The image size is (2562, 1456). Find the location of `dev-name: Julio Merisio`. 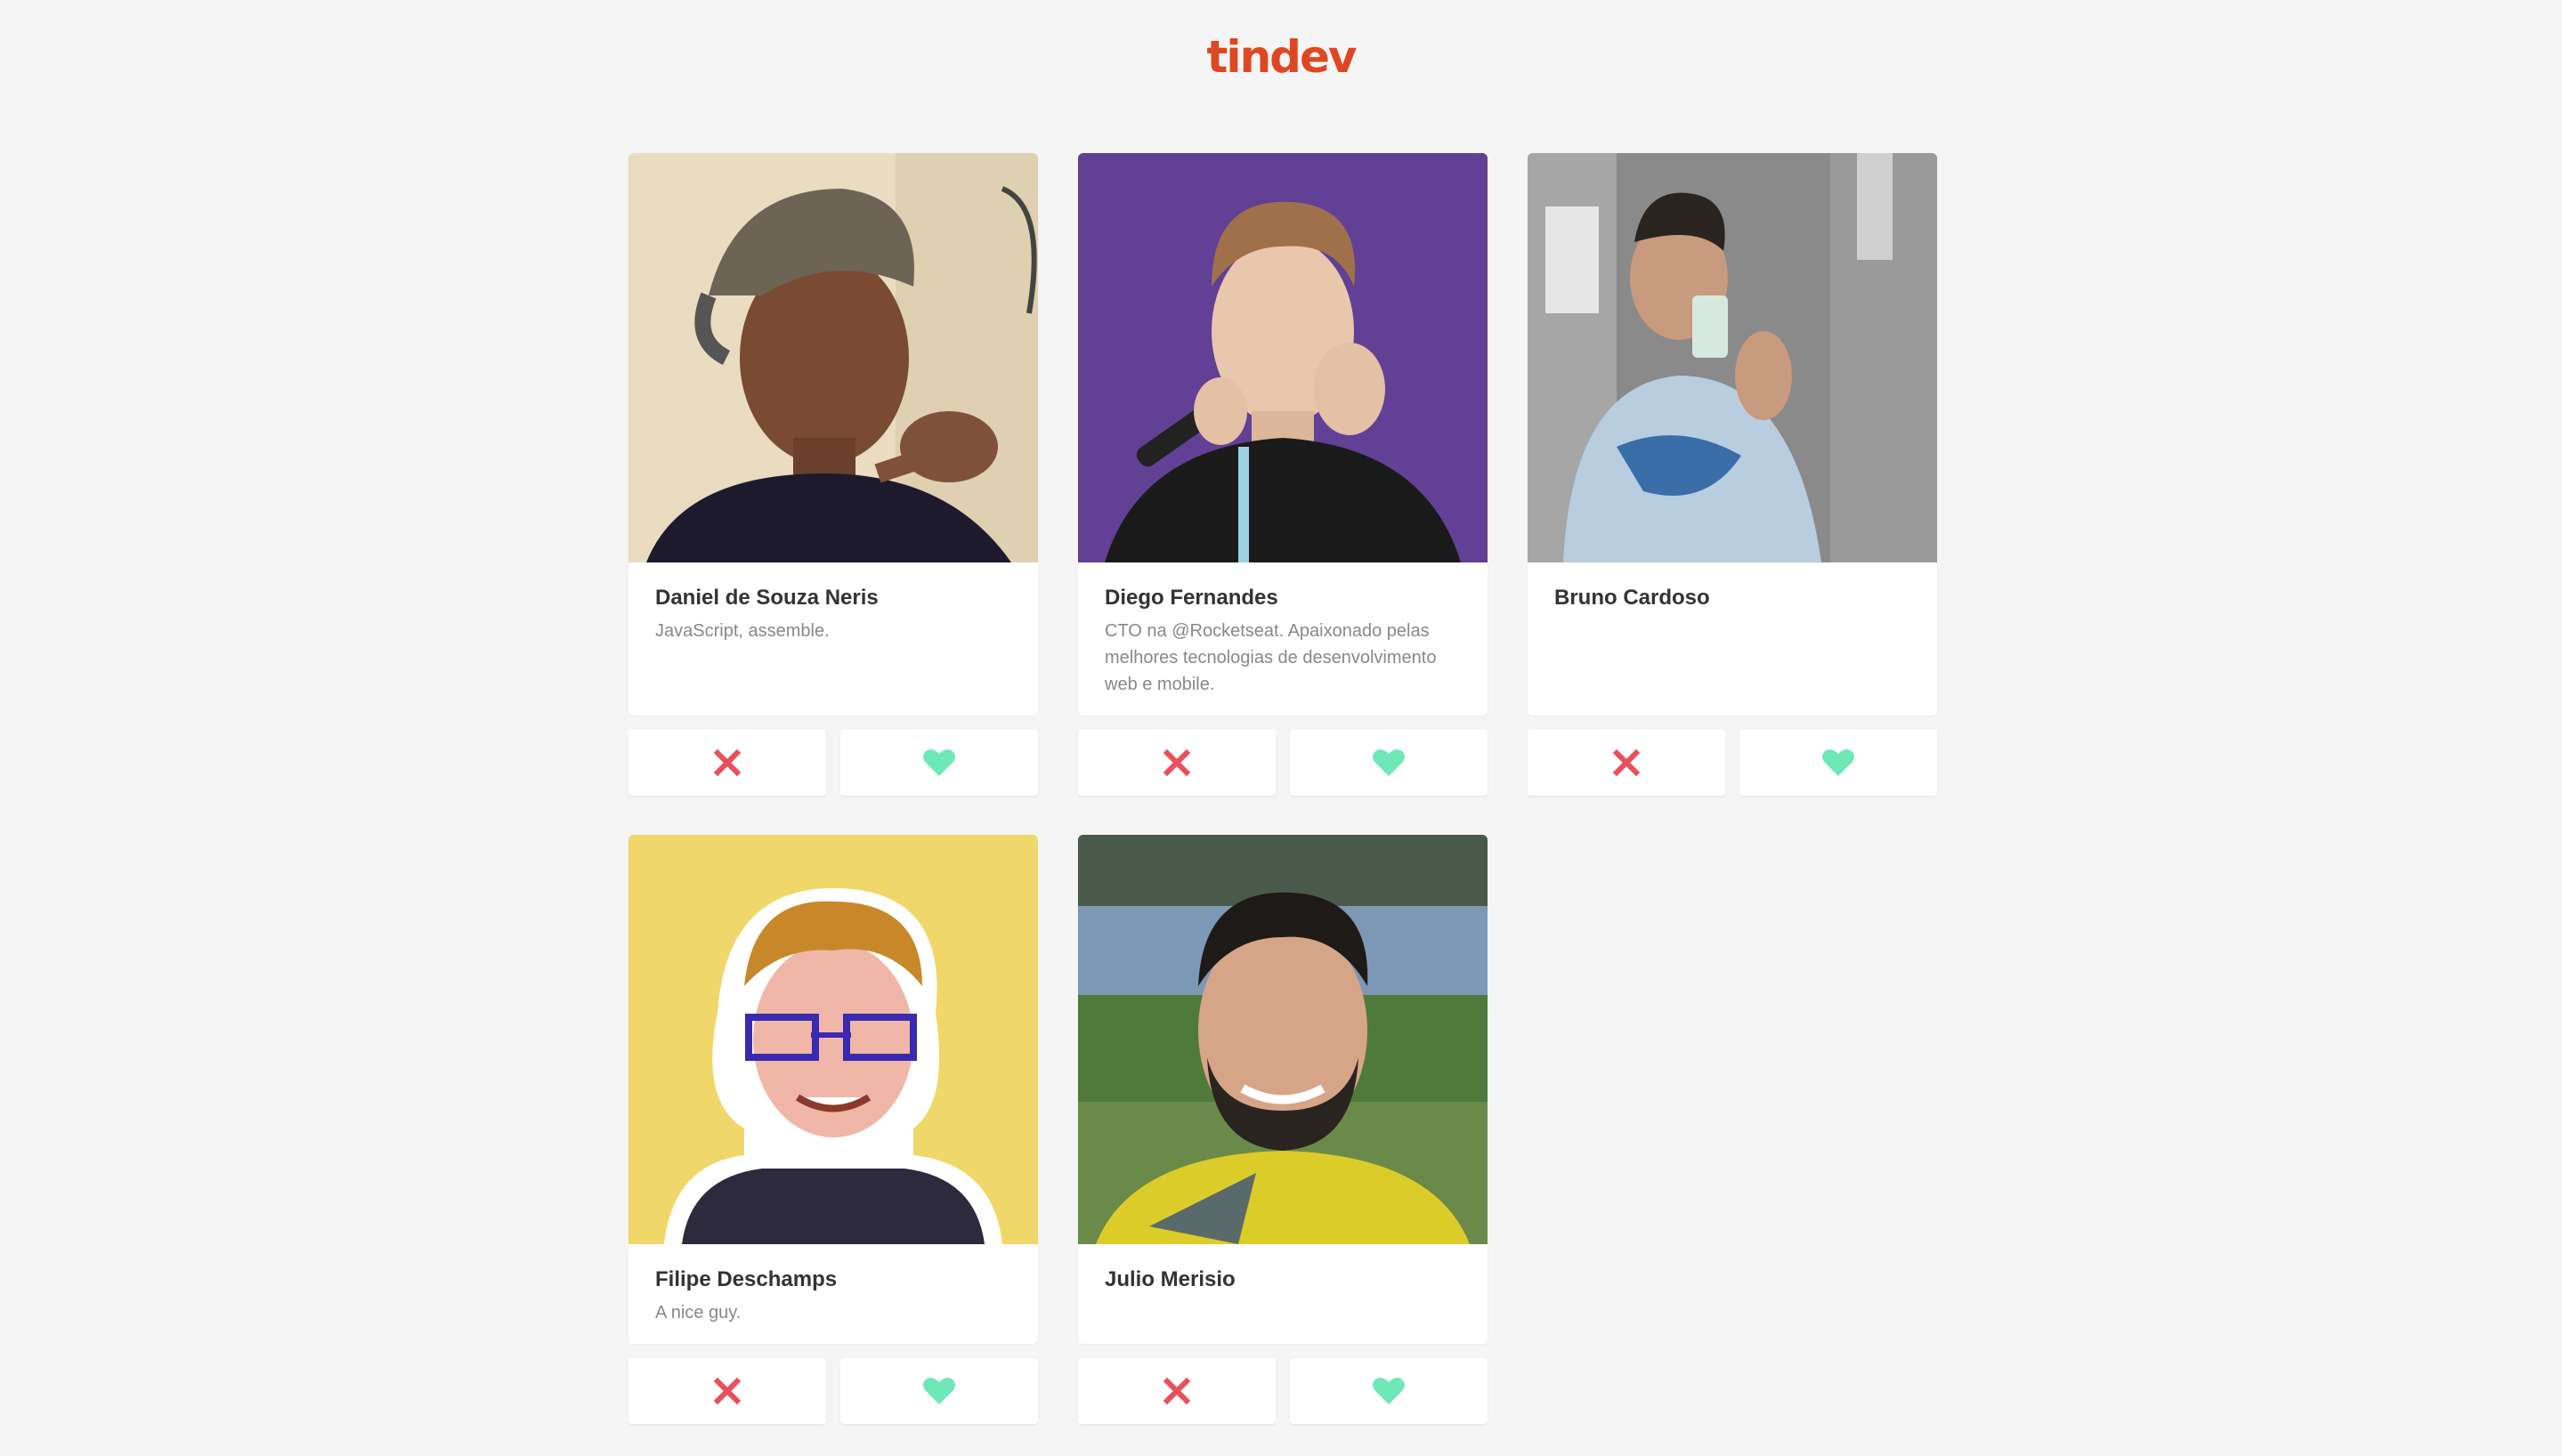

dev-name: Julio Merisio is located at coordinates (1170, 1279).